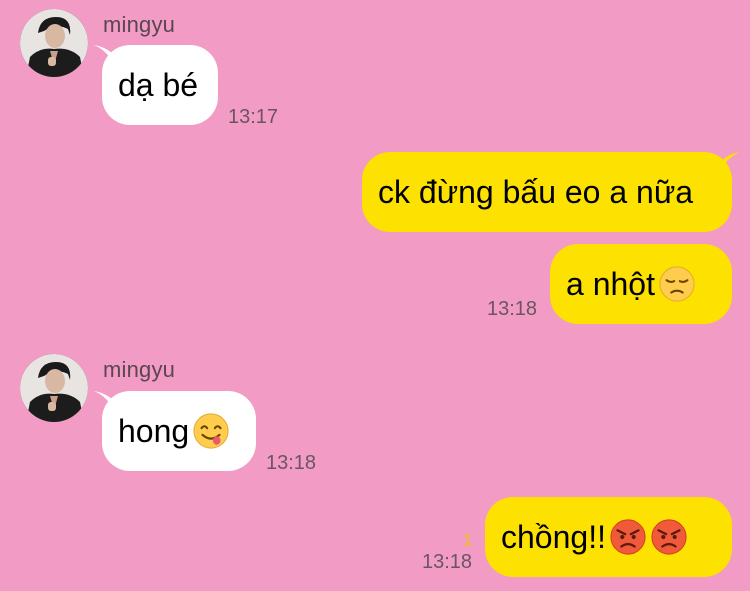 This screenshot has width=750, height=591. What do you see at coordinates (536, 191) in the screenshot?
I see `message-text: ck đừng bấu eo a nữa` at bounding box center [536, 191].